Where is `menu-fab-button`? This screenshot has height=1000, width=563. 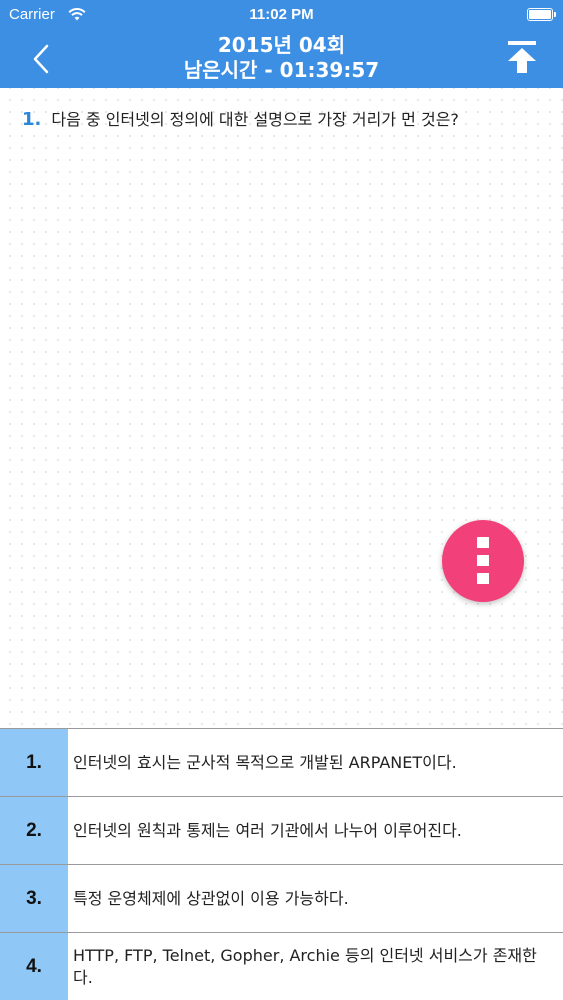
menu-fab-button is located at coordinates (483, 561).